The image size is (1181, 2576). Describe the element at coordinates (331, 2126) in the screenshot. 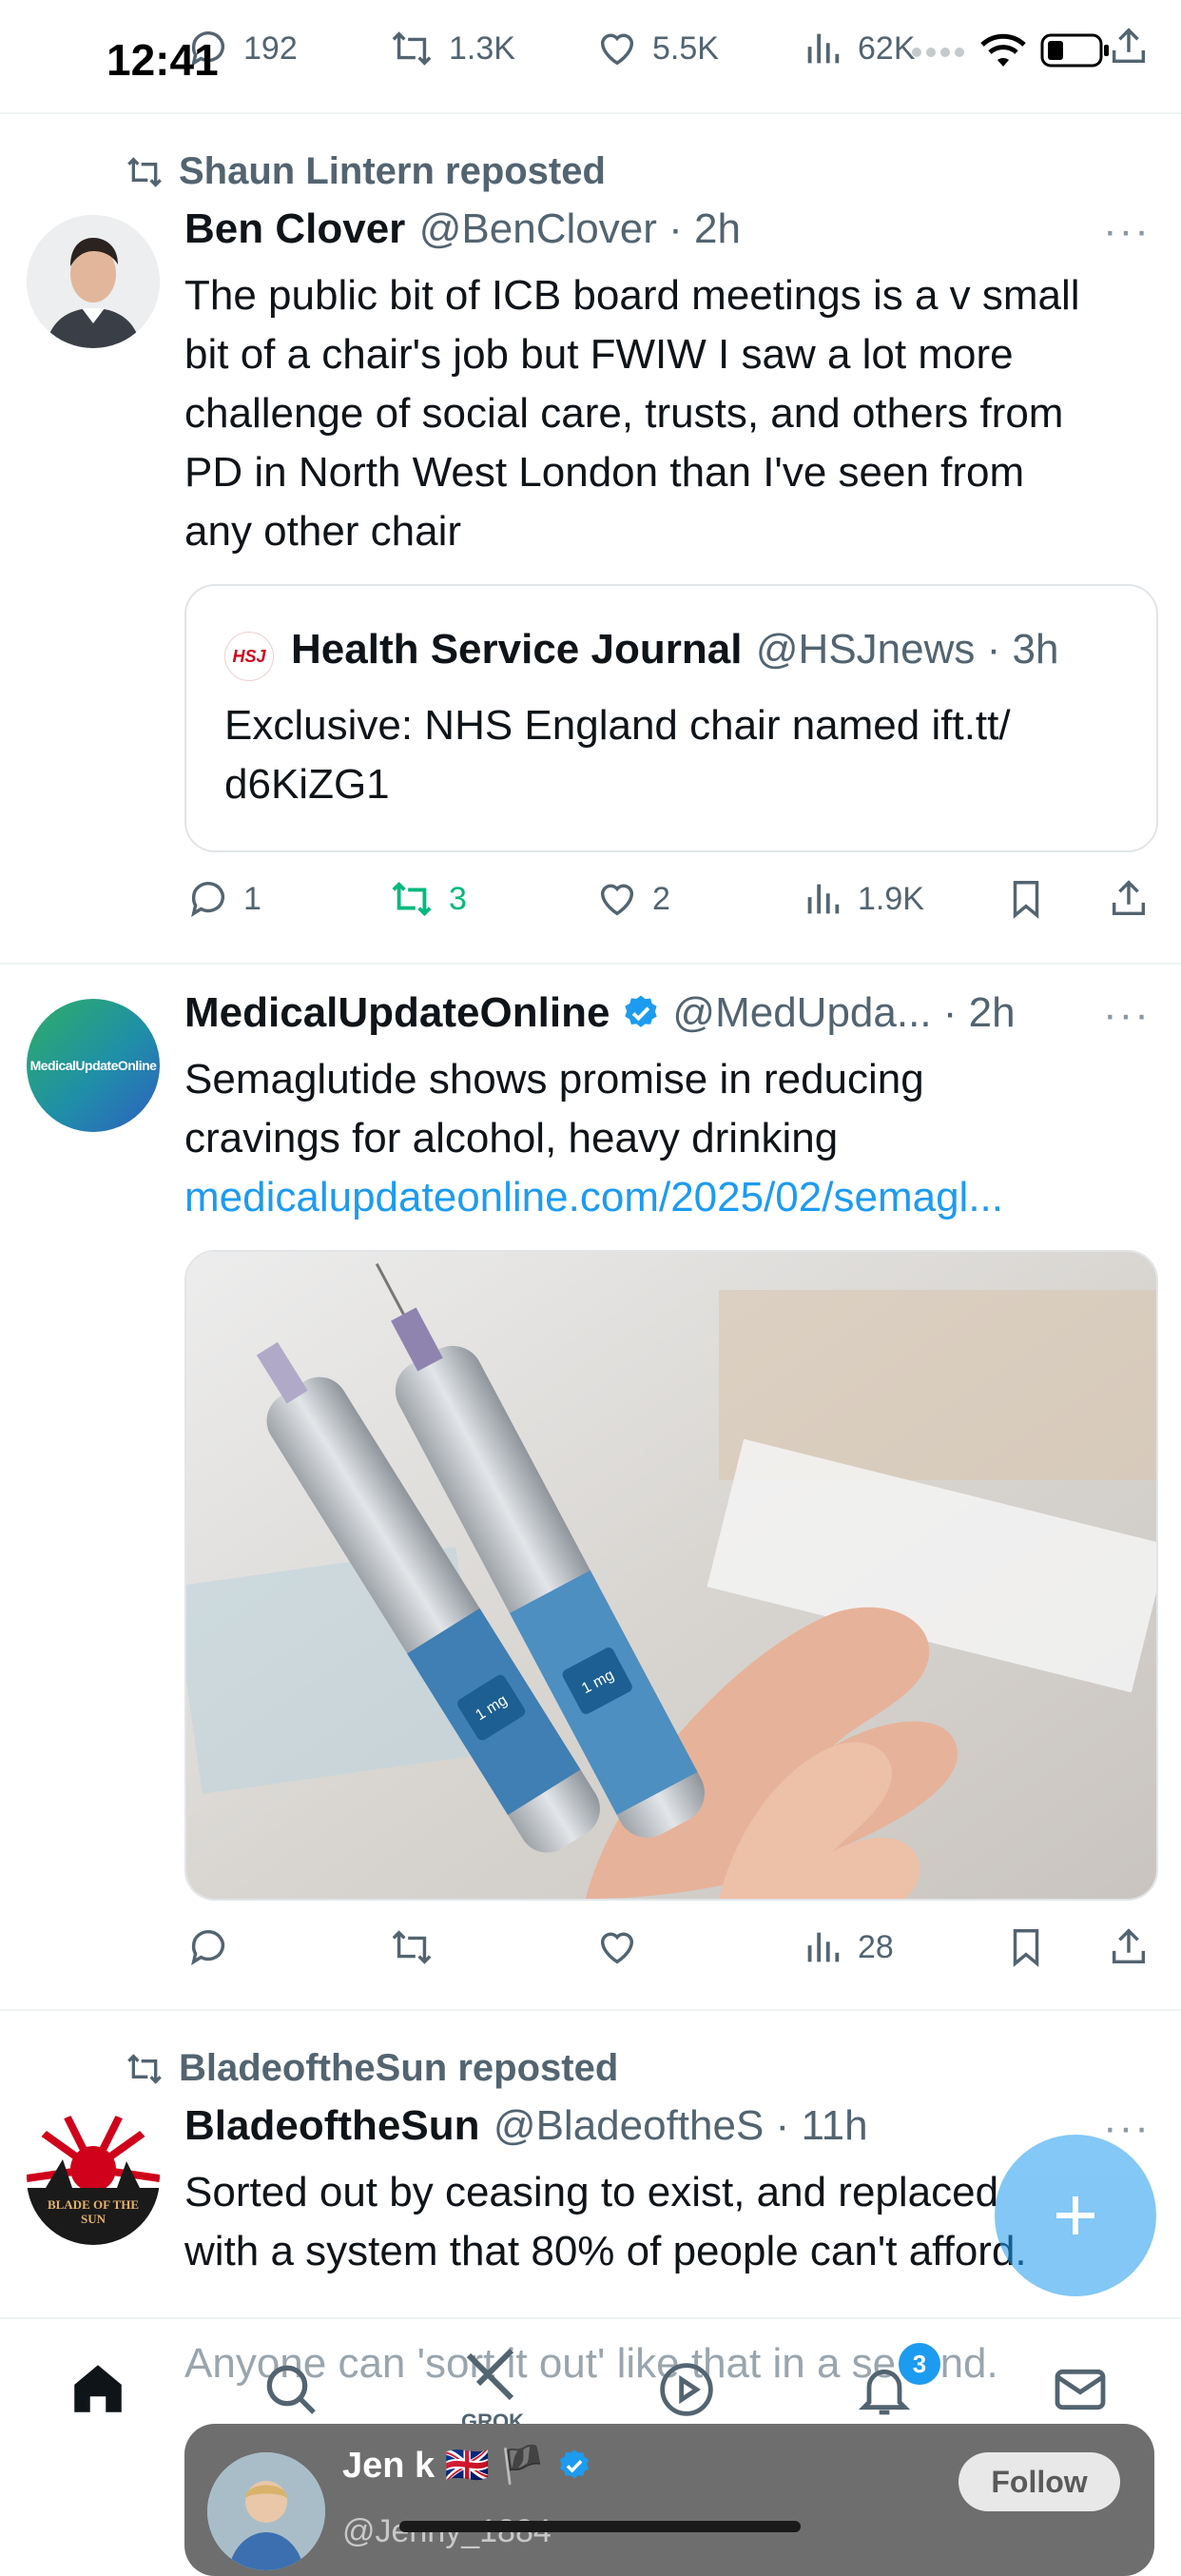

I see `author-name: BladeoftheSun` at that location.